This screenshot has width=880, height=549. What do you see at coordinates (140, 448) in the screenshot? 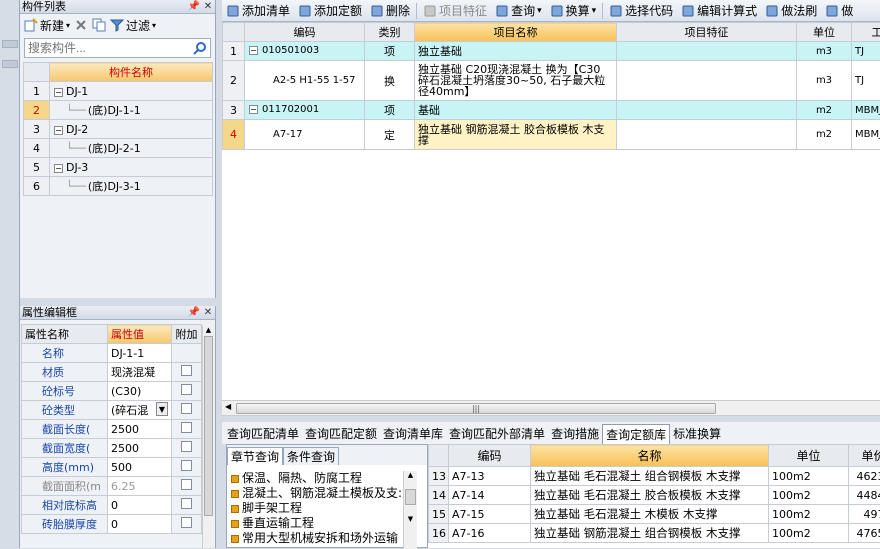
I see `property-value: 2500` at bounding box center [140, 448].